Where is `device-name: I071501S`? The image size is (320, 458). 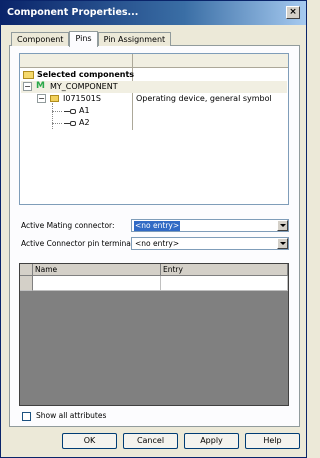
device-name: I071501S is located at coordinates (82, 98).